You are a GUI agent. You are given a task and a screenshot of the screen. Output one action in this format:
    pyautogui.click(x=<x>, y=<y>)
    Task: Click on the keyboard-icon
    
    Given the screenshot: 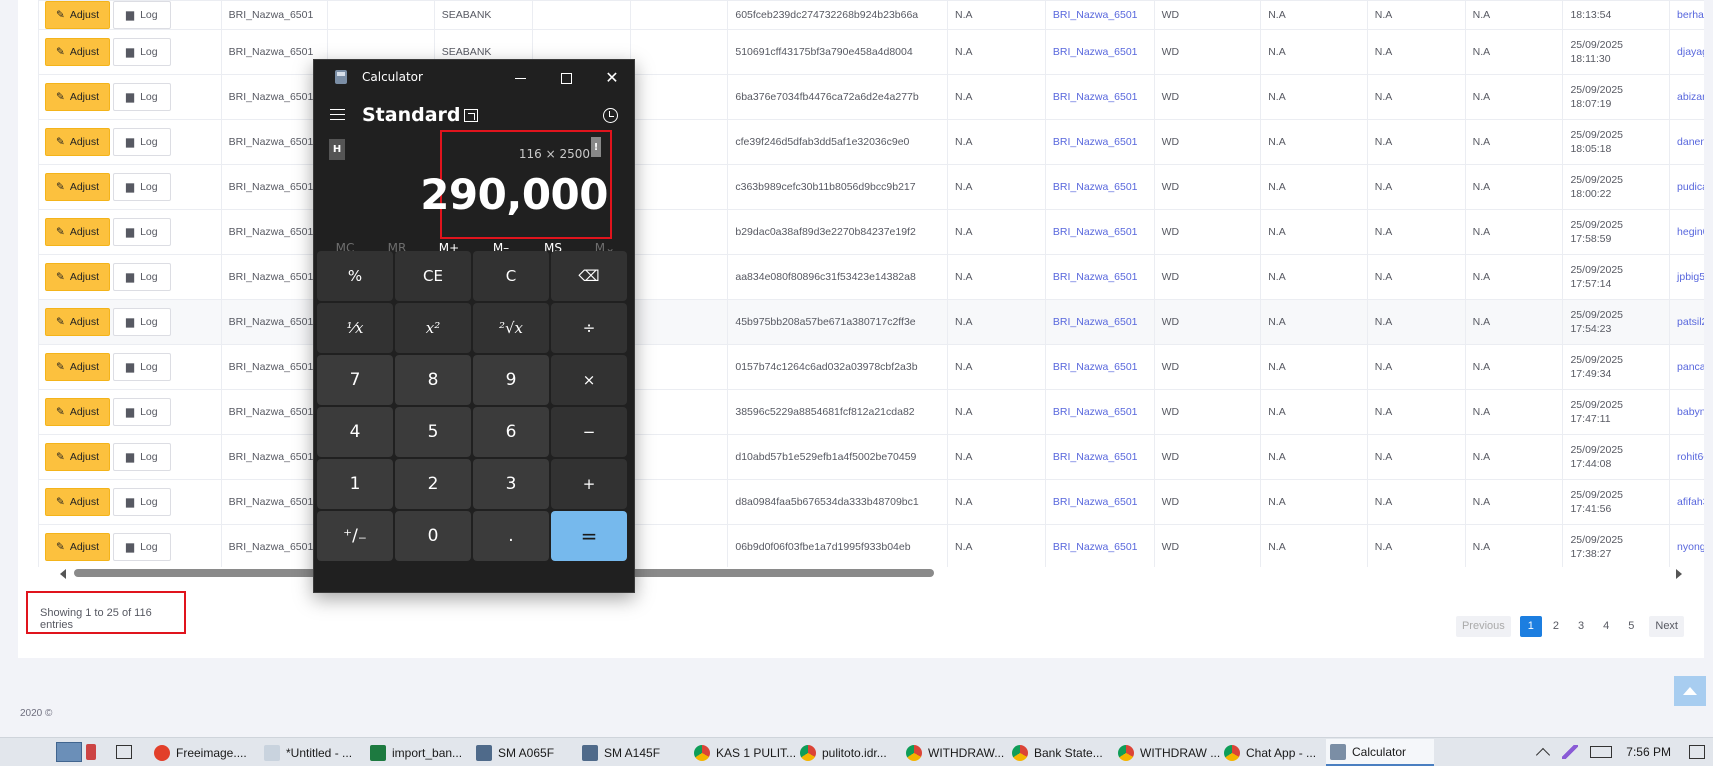 What is the action you would take?
    pyautogui.click(x=1601, y=752)
    